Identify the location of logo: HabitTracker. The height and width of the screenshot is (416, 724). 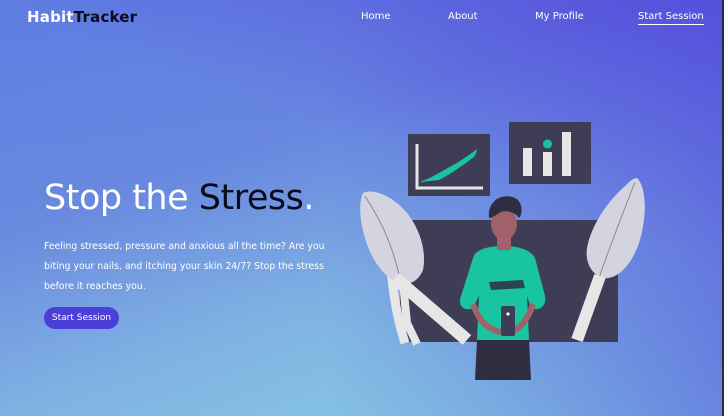
(82, 17).